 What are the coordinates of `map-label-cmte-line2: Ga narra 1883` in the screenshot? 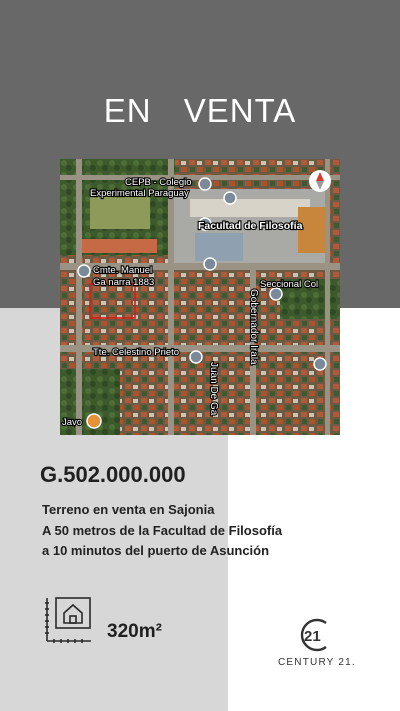 It's located at (123, 282).